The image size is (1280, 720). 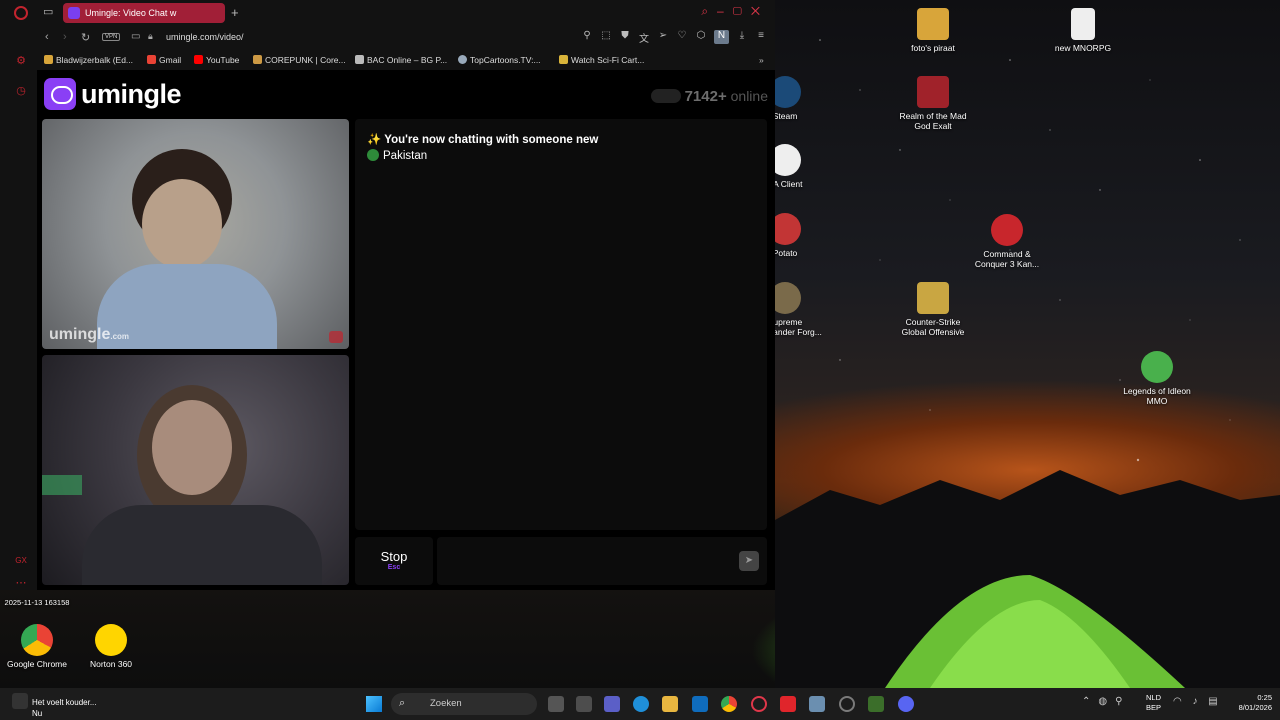 I want to click on umingle-favicon-icon, so click(x=74, y=13).